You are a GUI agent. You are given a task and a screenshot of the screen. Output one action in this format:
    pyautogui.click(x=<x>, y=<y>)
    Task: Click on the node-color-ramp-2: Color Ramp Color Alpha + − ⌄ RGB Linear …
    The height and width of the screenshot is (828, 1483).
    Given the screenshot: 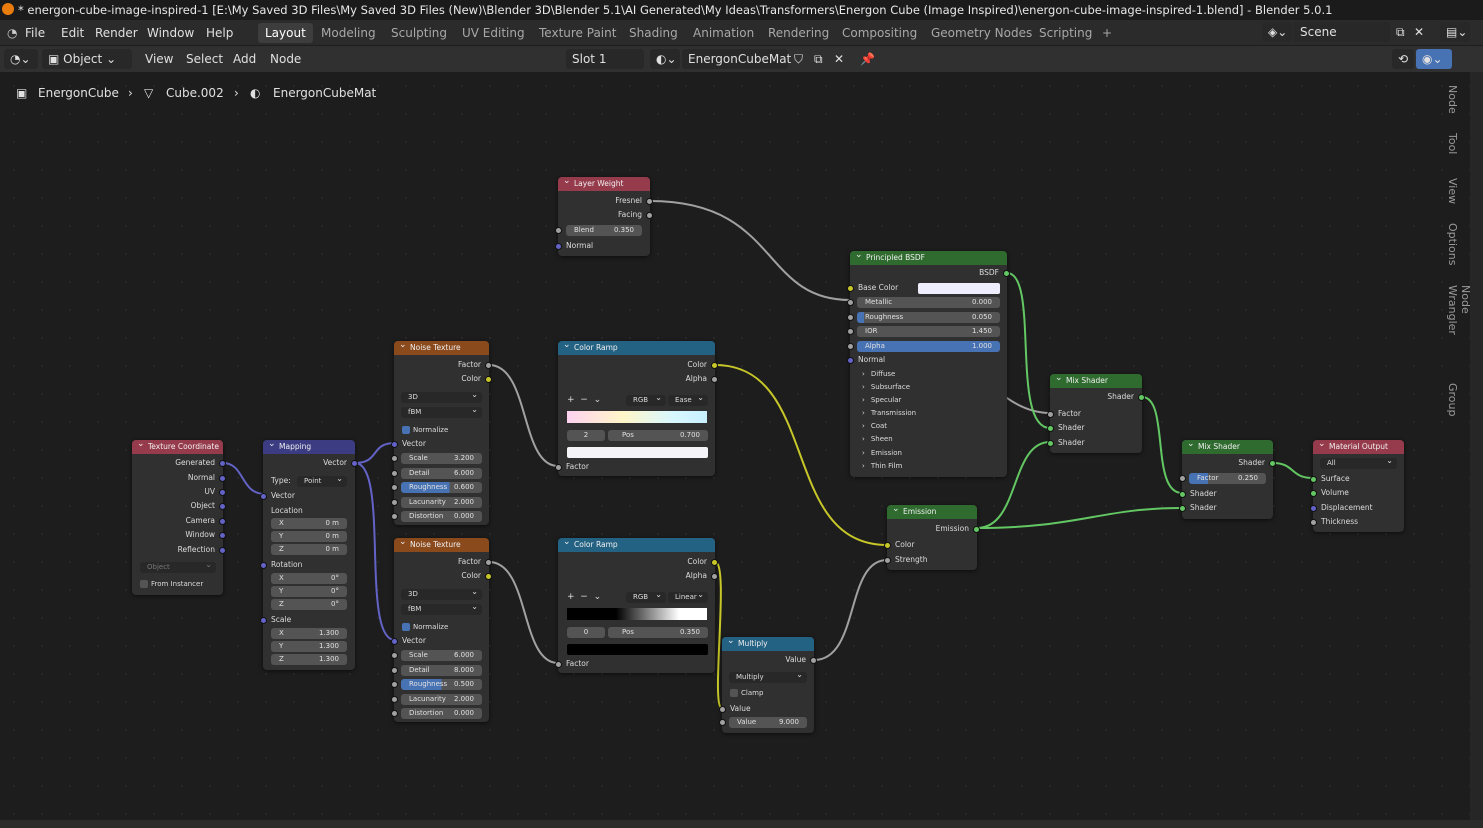 What is the action you would take?
    pyautogui.click(x=636, y=604)
    